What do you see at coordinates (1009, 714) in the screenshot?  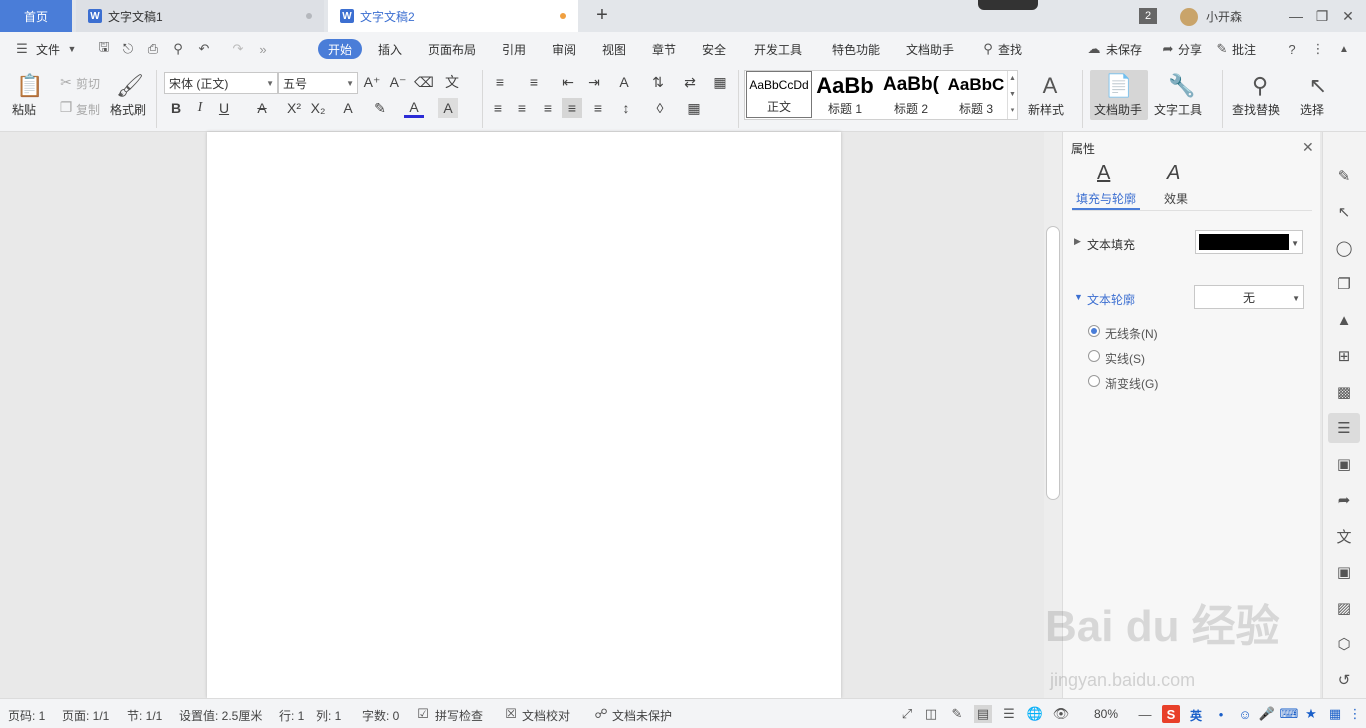 I see `outline-view-icon: ☰` at bounding box center [1009, 714].